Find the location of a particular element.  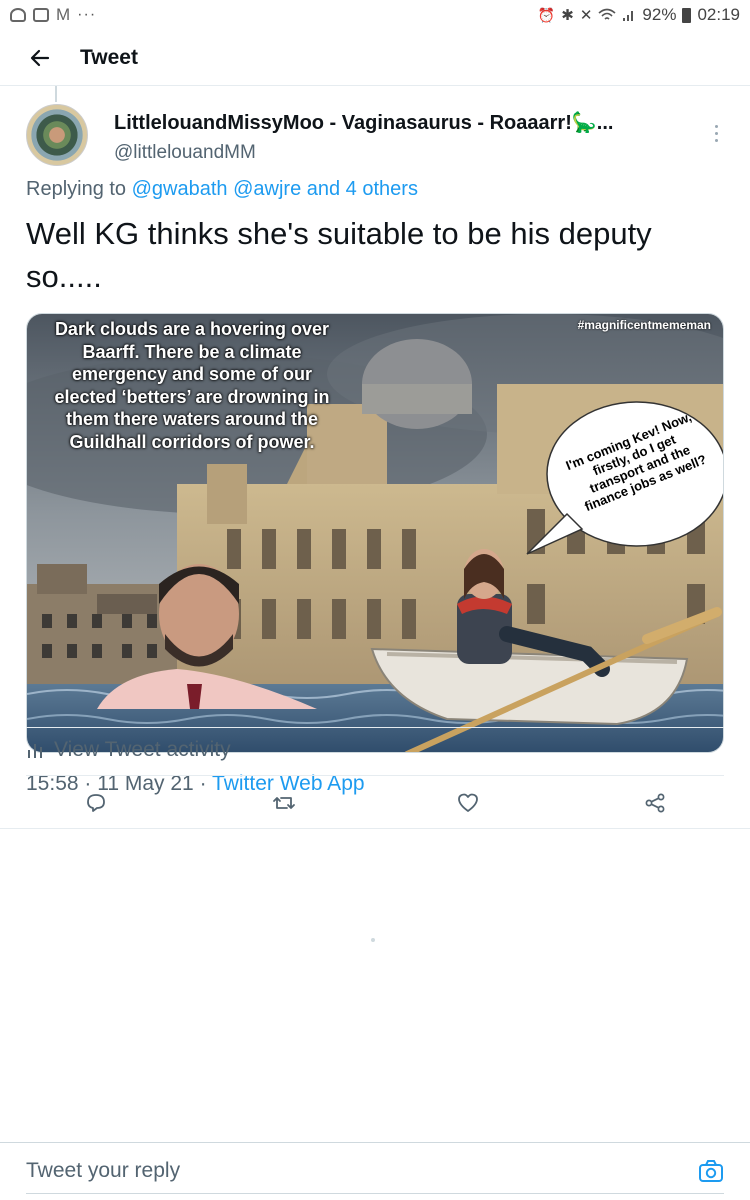

back-button is located at coordinates (40, 58).